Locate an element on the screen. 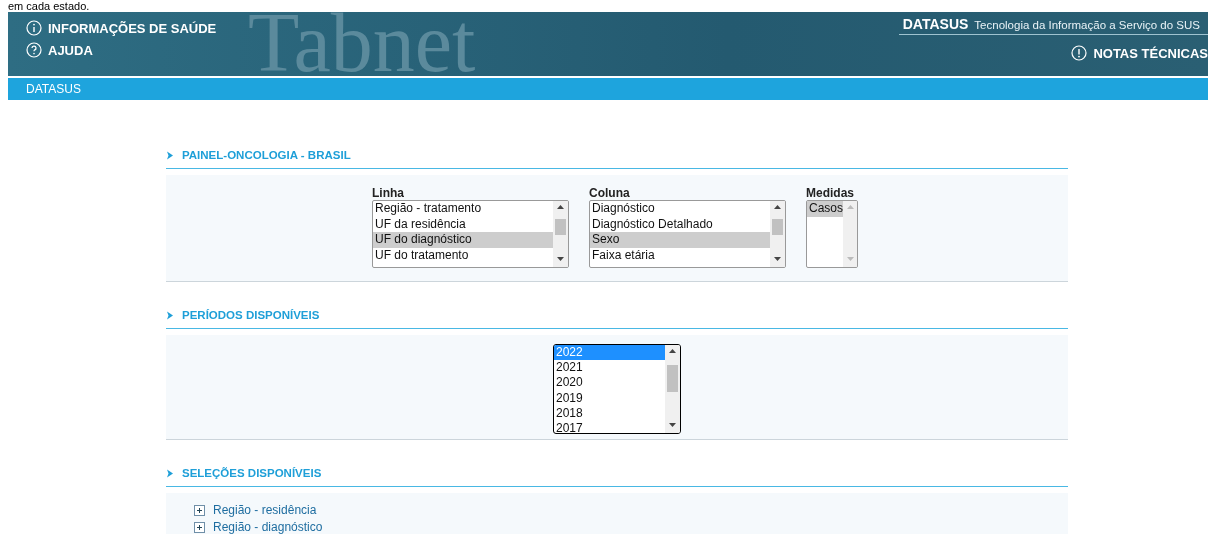 Image resolution: width=1208 pixels, height=534 pixels. help-icon is located at coordinates (34, 50).